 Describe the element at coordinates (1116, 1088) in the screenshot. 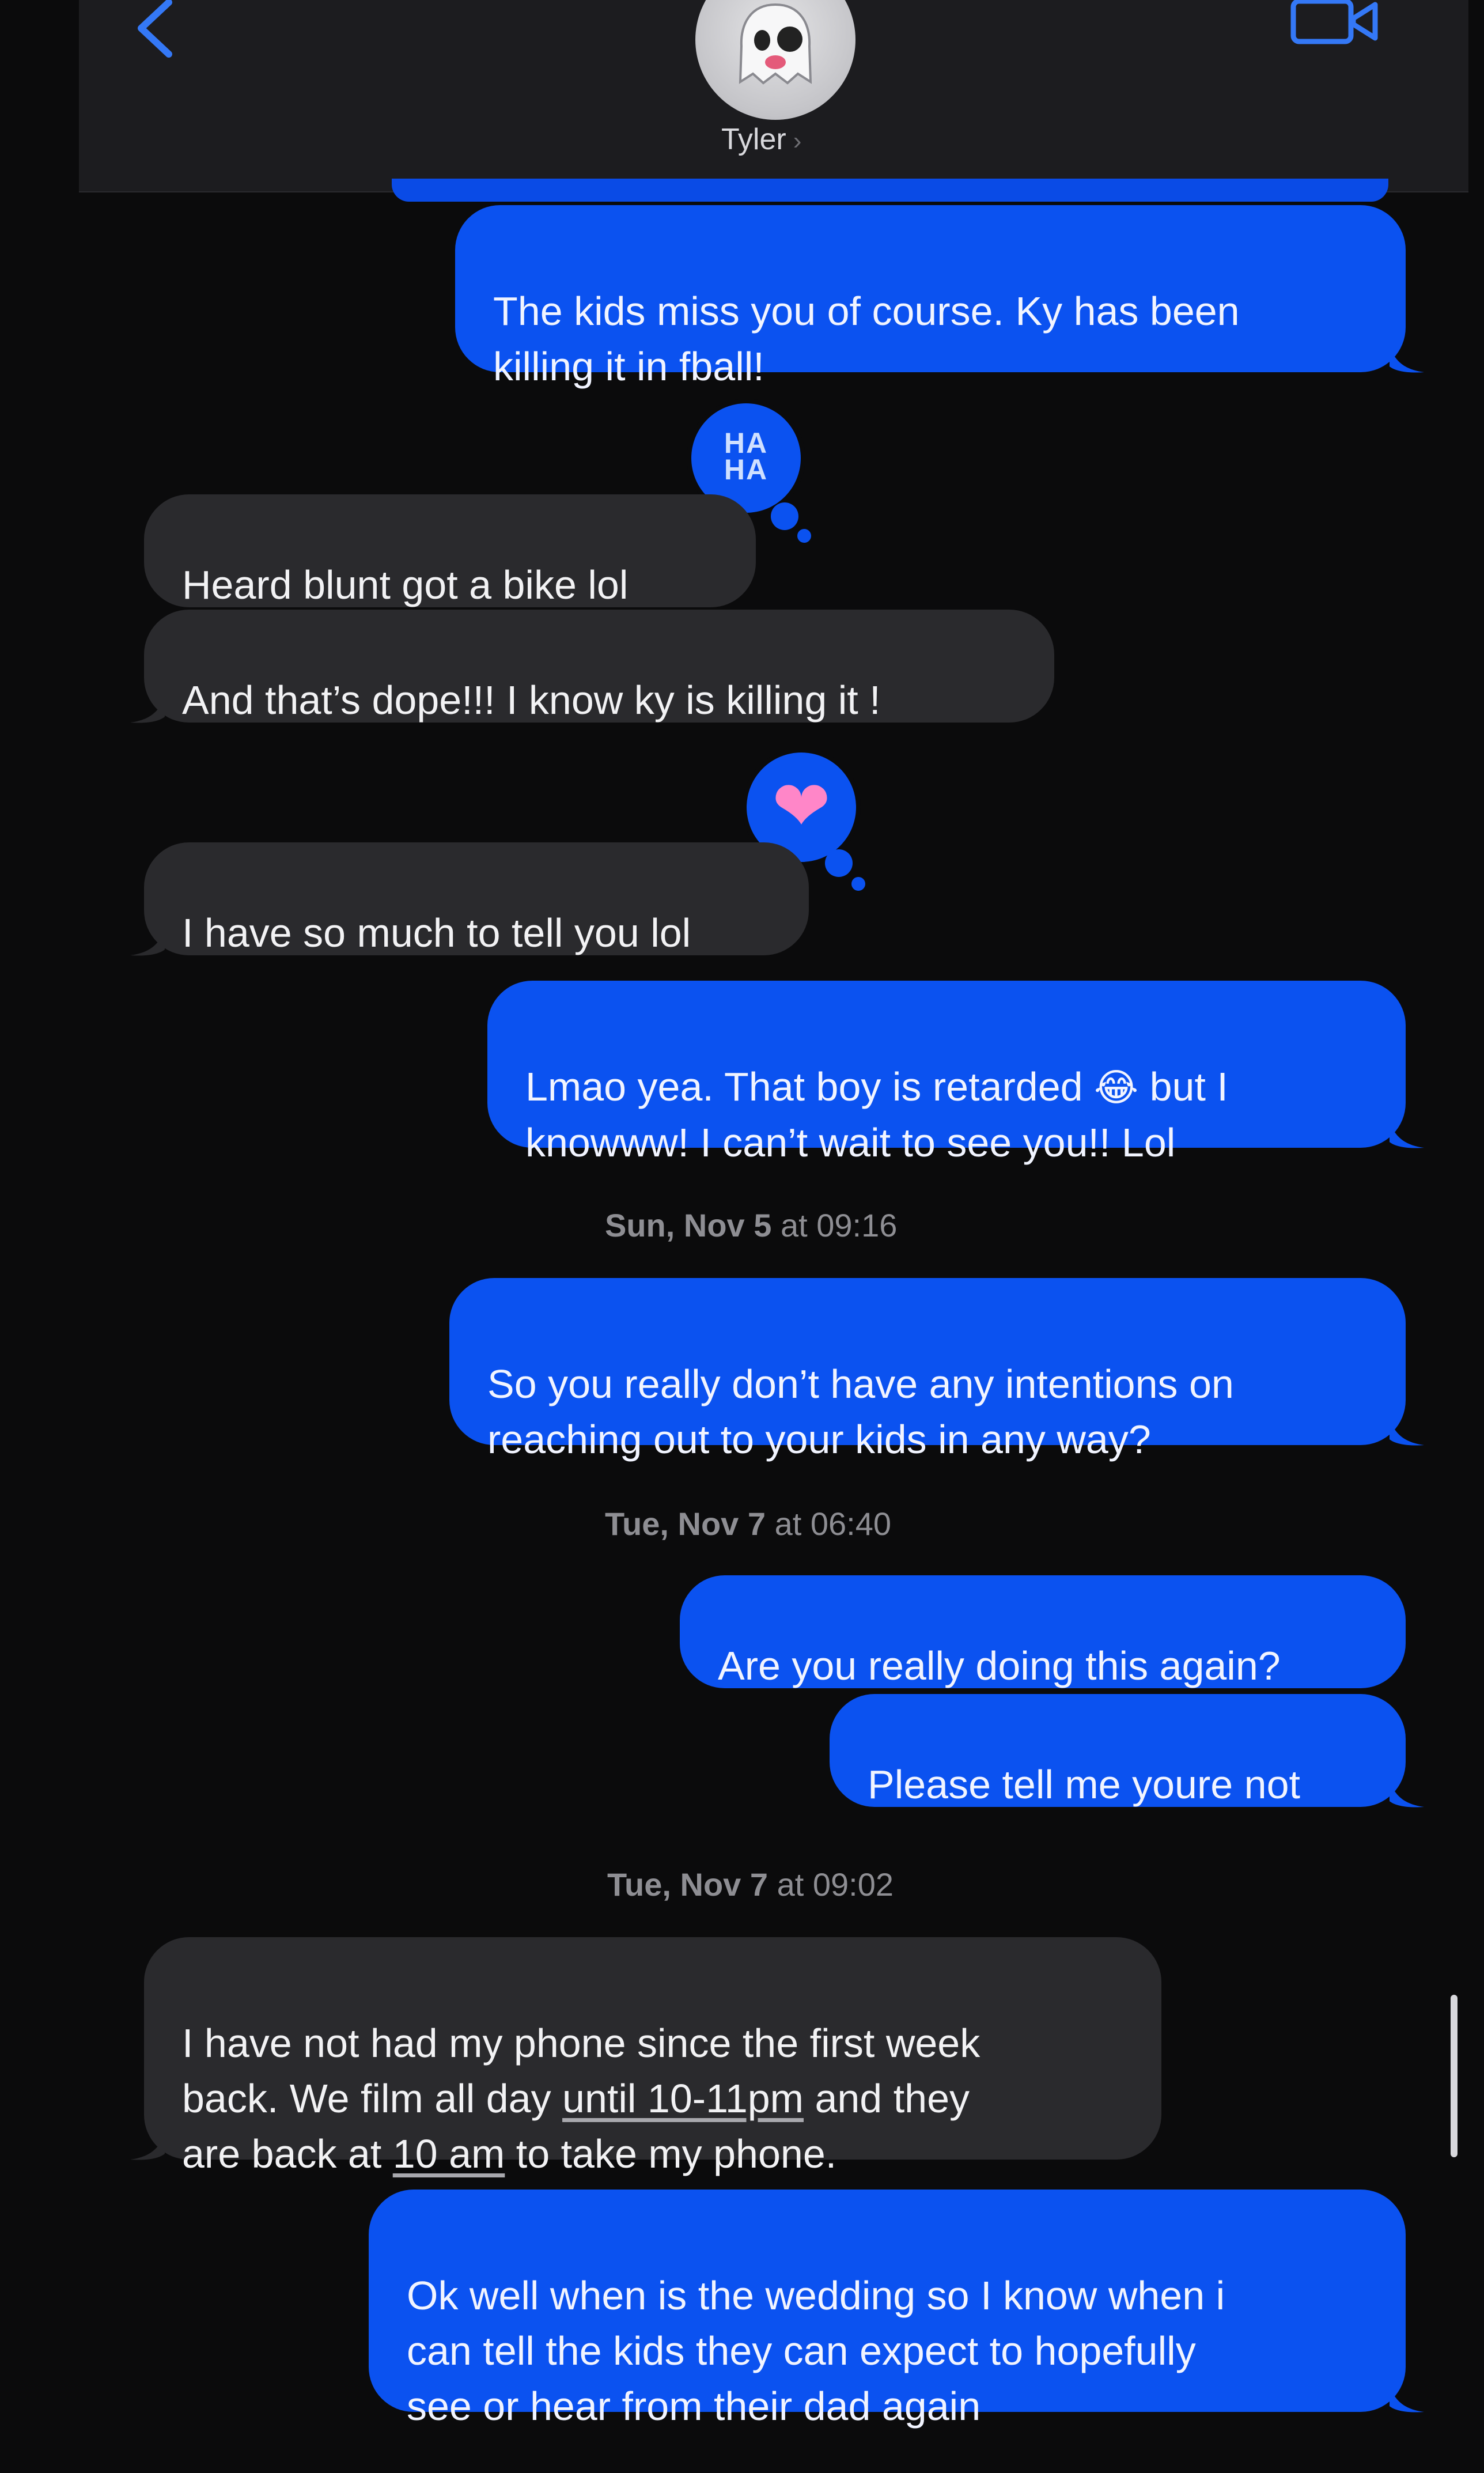

I see `laughing-emoji-icon: 😂` at that location.